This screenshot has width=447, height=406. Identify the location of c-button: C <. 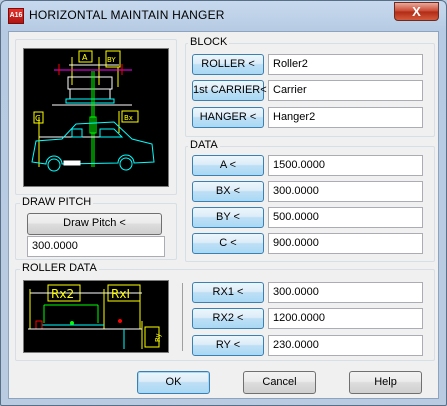
(228, 243).